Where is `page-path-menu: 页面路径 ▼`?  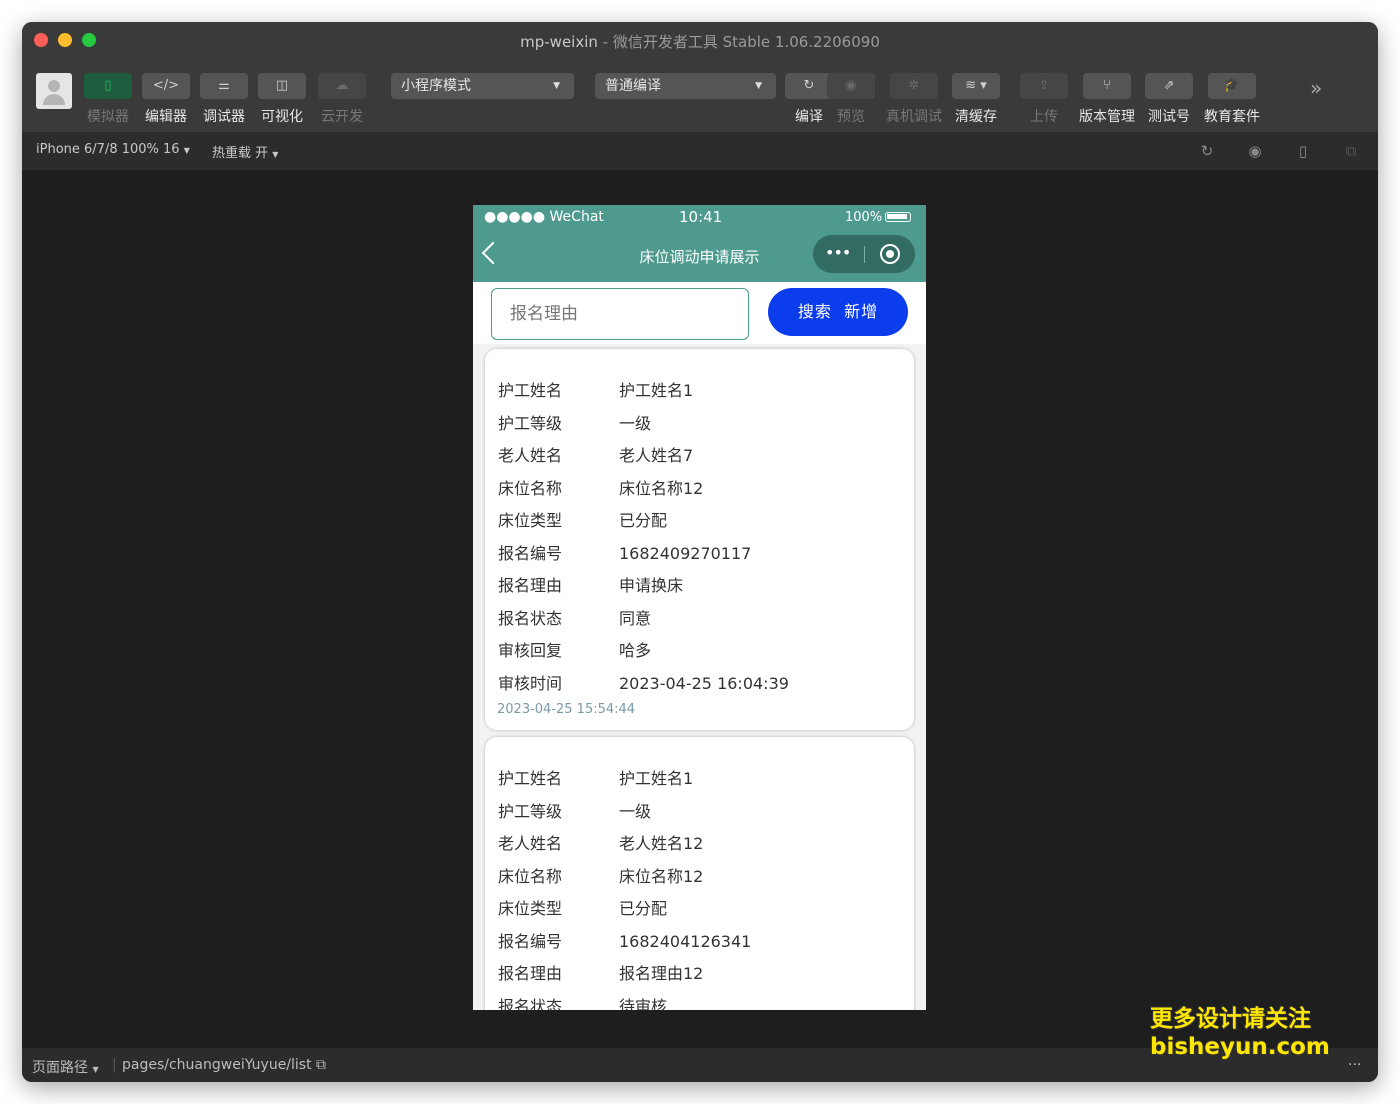 page-path-menu: 页面路径 ▼ is located at coordinates (65, 1067).